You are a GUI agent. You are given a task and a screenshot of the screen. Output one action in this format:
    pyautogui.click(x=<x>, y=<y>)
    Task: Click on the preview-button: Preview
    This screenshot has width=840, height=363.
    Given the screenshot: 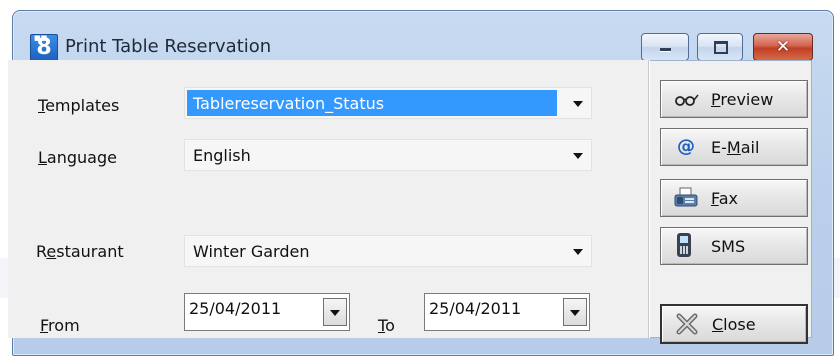 What is the action you would take?
    pyautogui.click(x=734, y=99)
    